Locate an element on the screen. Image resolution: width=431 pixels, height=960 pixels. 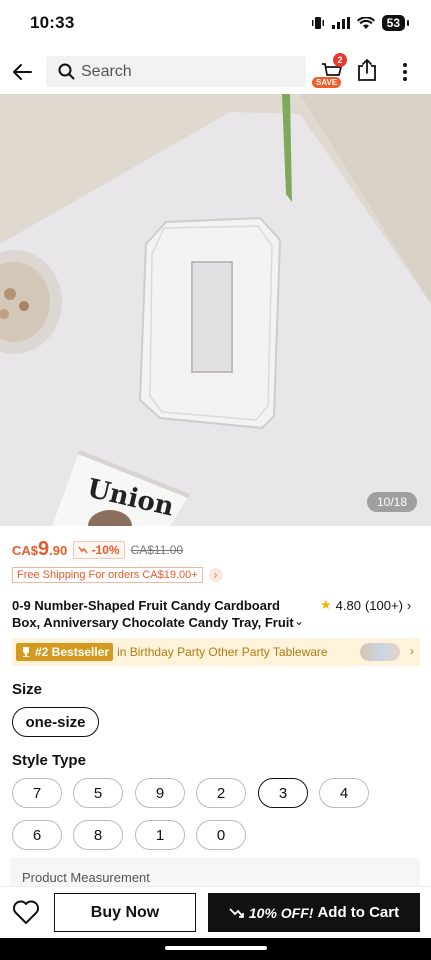
style-type-label: Style Type is located at coordinates (49, 760).